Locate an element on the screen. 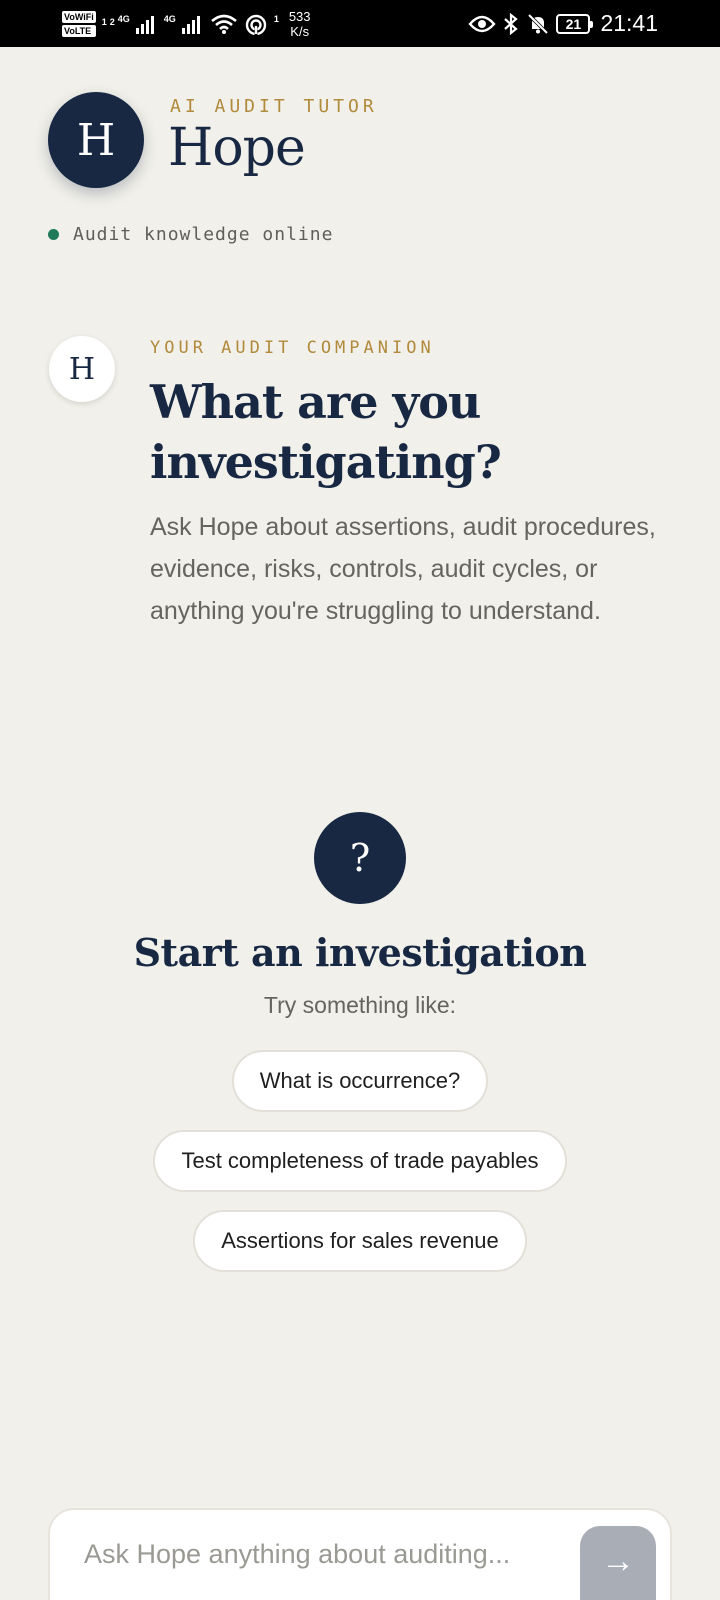  network-speed: 533 K/s is located at coordinates (300, 24).